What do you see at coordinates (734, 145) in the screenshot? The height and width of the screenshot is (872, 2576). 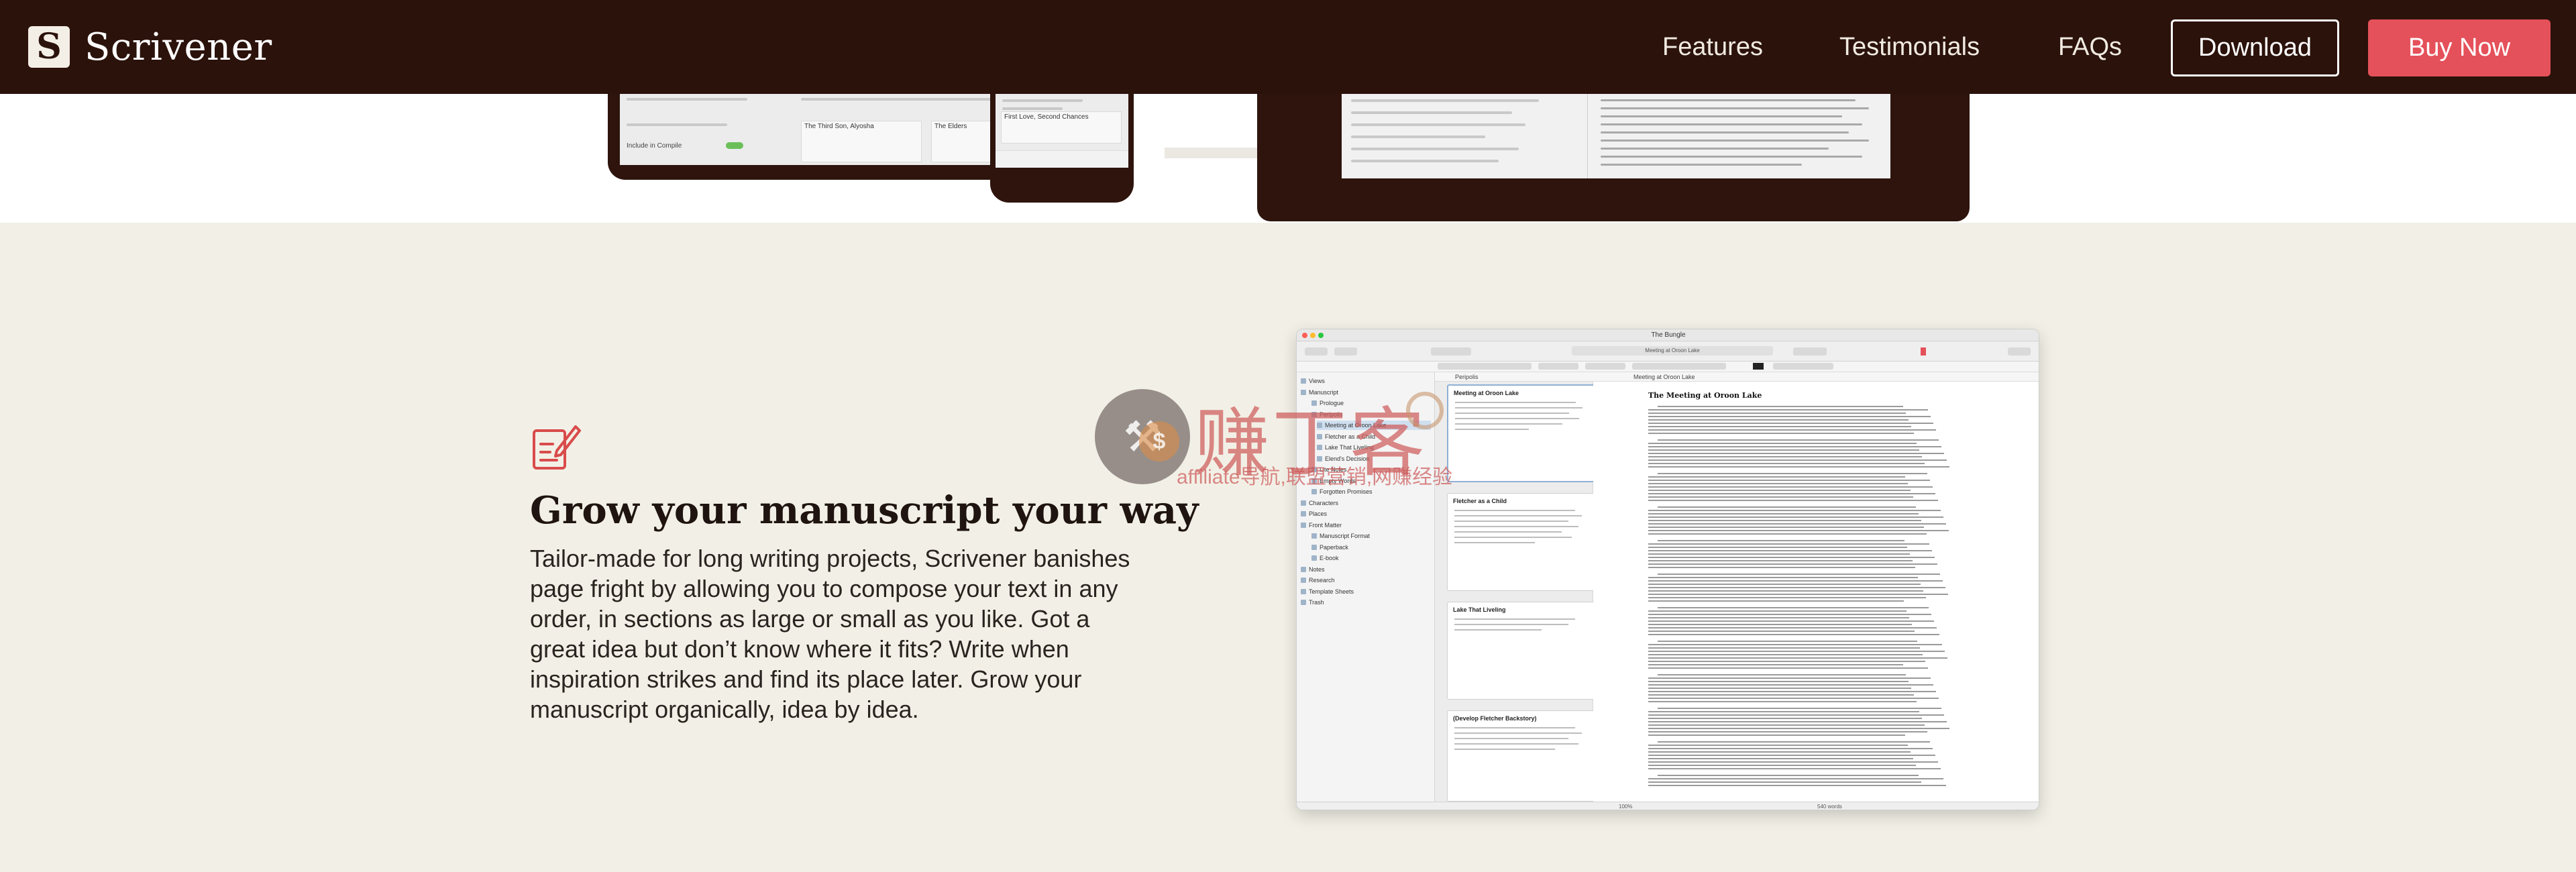 I see `toggle-icon` at bounding box center [734, 145].